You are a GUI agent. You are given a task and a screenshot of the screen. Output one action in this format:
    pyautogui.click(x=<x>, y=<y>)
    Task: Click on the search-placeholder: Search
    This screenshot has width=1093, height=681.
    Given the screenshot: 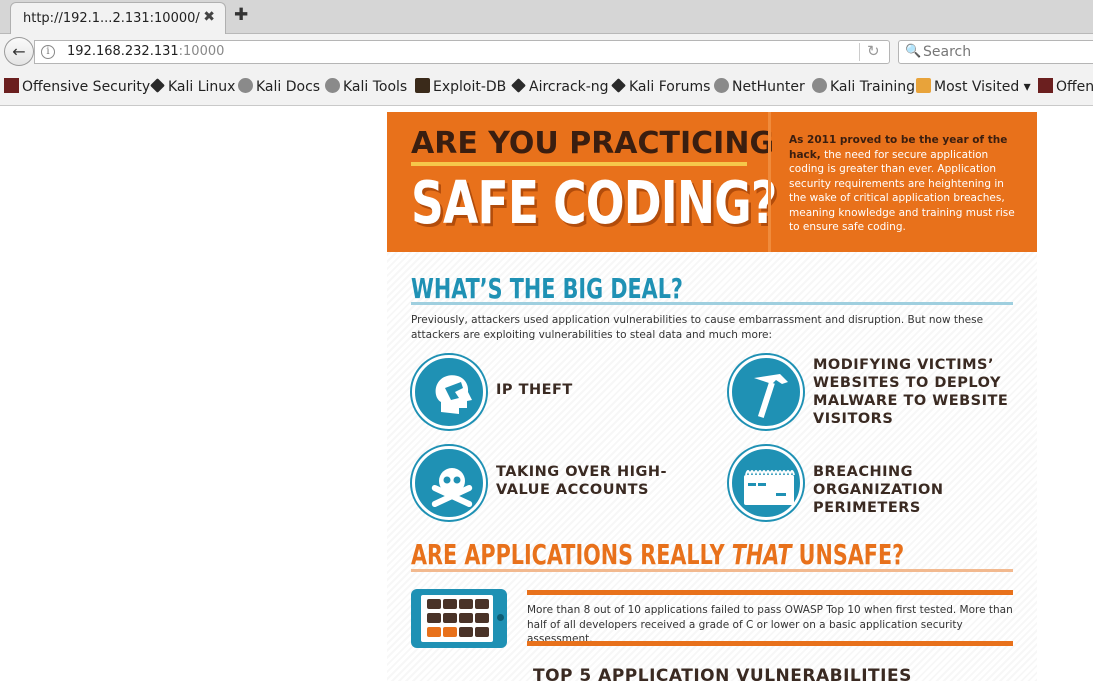 What is the action you would take?
    pyautogui.click(x=947, y=52)
    